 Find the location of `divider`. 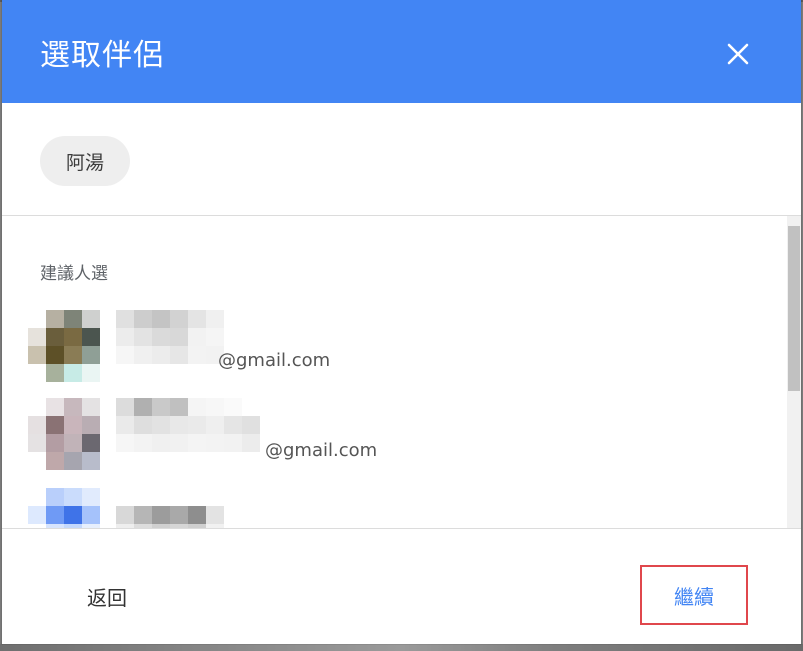

divider is located at coordinates (401, 528).